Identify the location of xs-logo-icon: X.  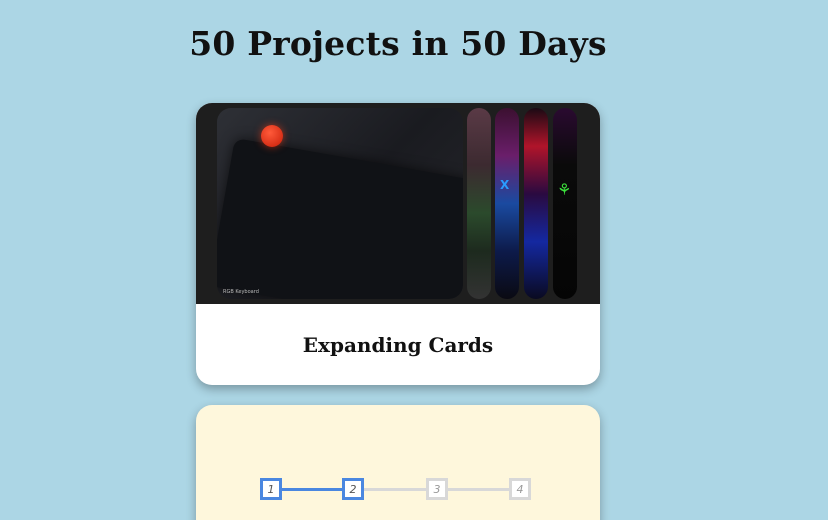
(505, 185).